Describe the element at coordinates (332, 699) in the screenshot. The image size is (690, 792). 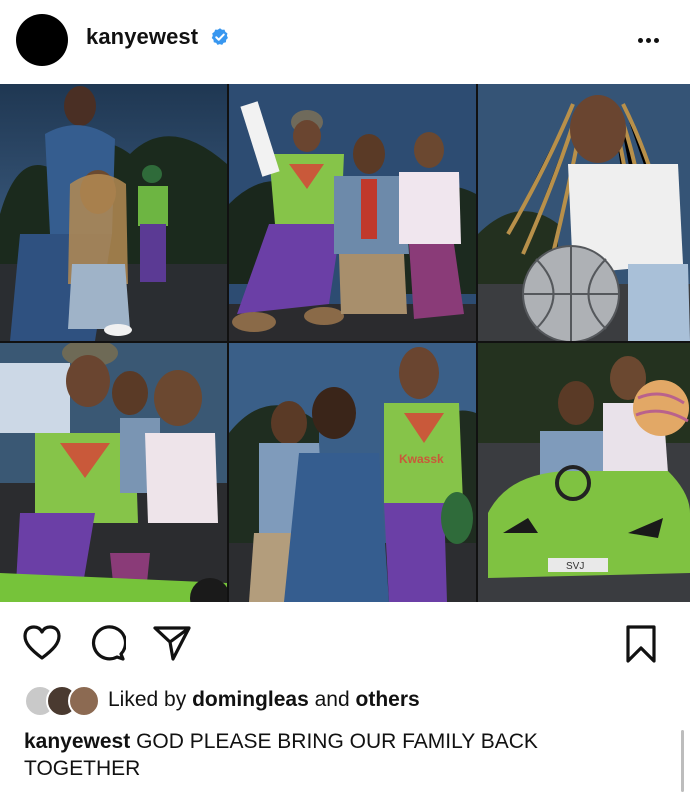
I see `likes-joiner: and` at that location.